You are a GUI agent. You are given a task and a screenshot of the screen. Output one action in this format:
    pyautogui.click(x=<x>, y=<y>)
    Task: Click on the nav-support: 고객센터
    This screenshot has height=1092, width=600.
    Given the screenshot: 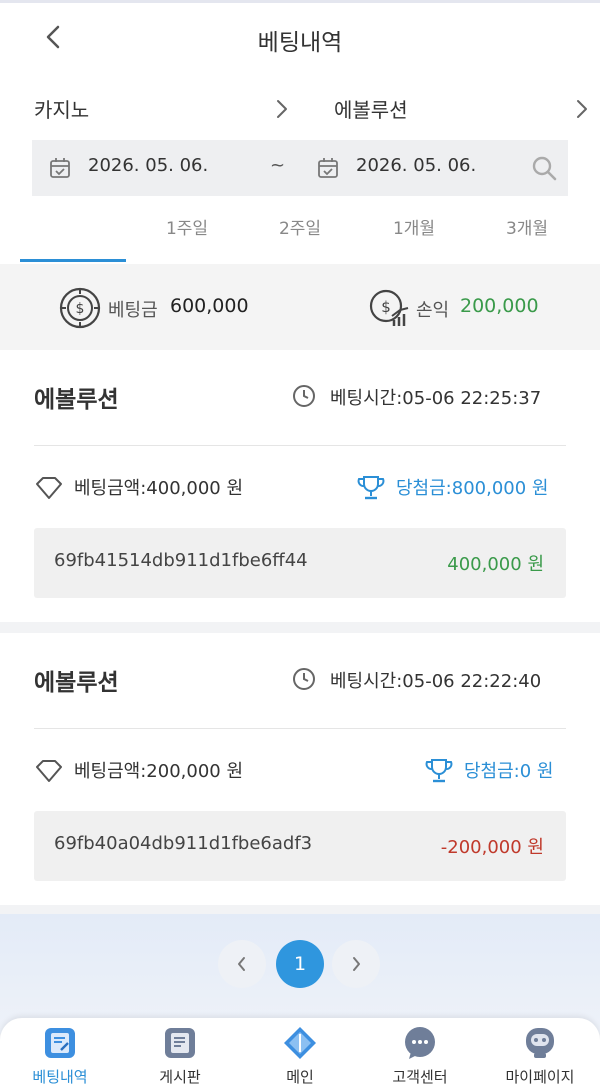 What is the action you would take?
    pyautogui.click(x=420, y=1059)
    